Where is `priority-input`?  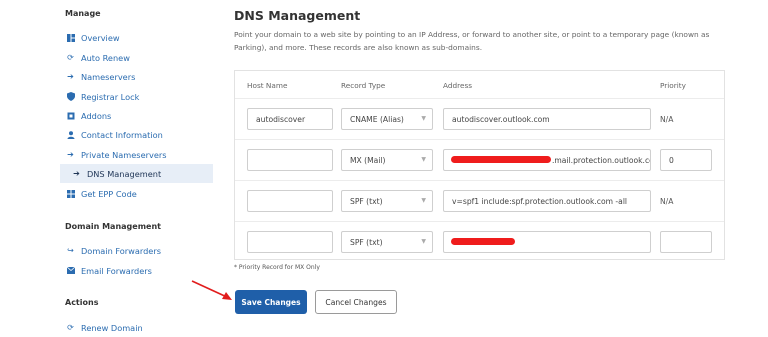 priority-input is located at coordinates (686, 242).